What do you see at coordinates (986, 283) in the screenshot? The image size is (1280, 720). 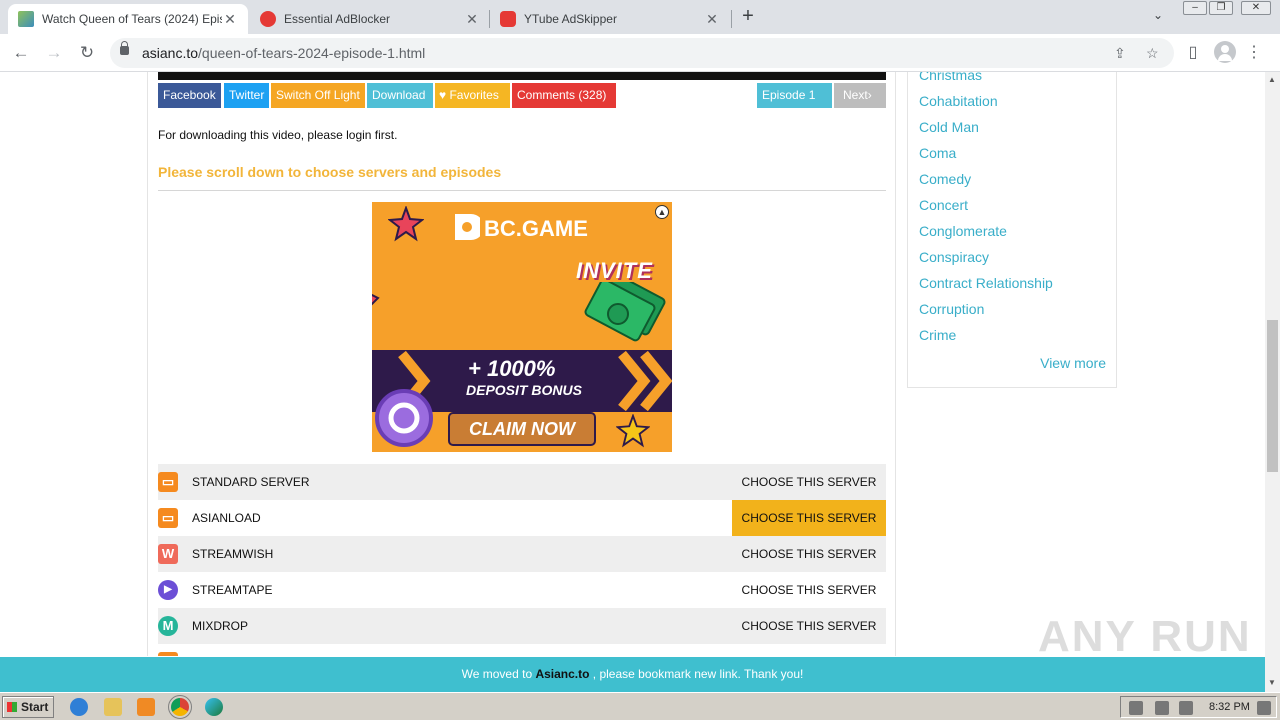 I see `genre-link-contract-relationship: Contract Relationship` at bounding box center [986, 283].